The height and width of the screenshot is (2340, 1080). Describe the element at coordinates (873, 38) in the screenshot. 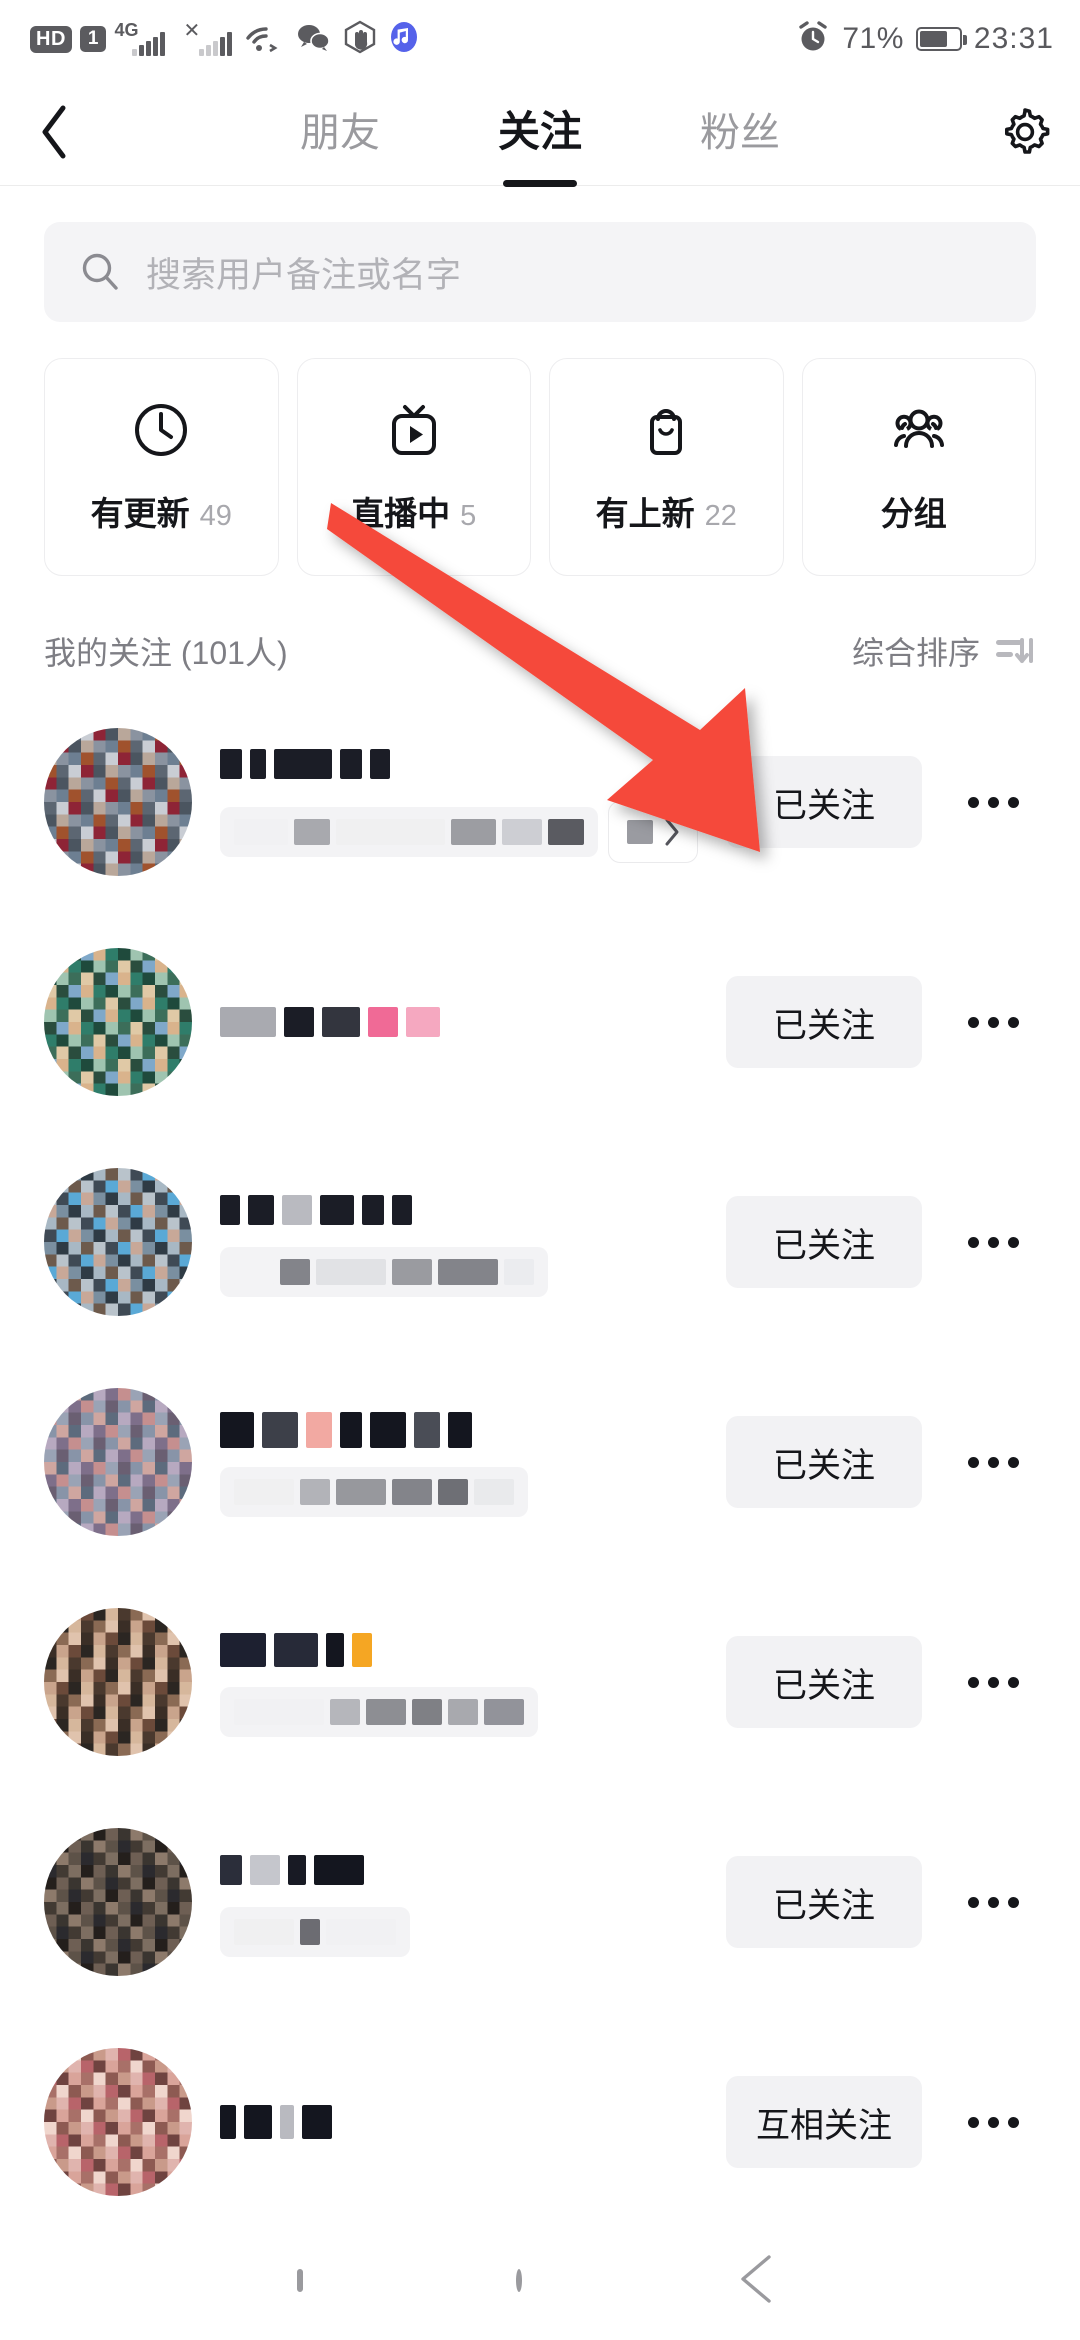

I see `battery-percent-label: 71%` at that location.